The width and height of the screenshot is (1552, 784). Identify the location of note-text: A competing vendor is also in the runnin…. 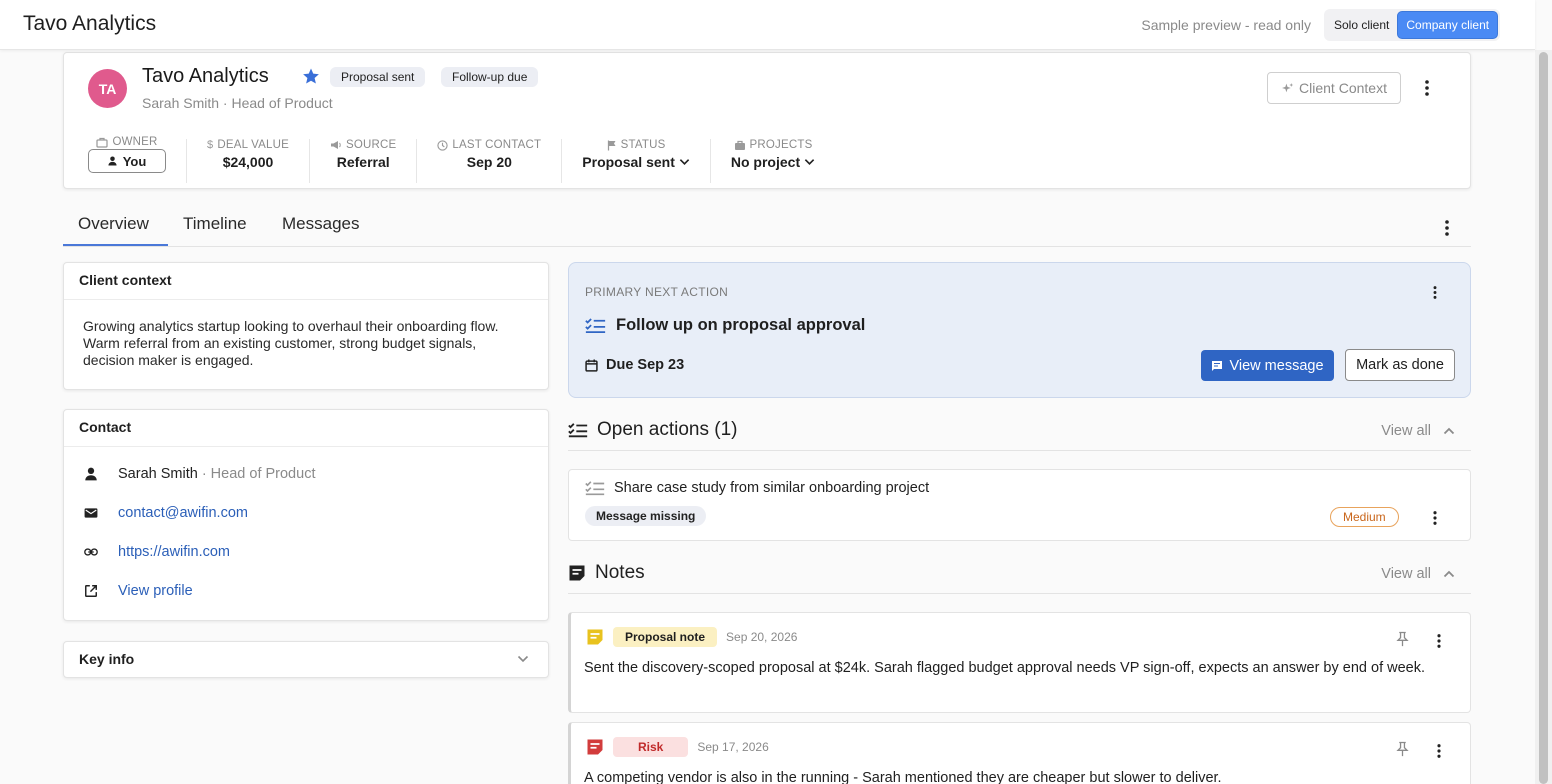
(903, 777).